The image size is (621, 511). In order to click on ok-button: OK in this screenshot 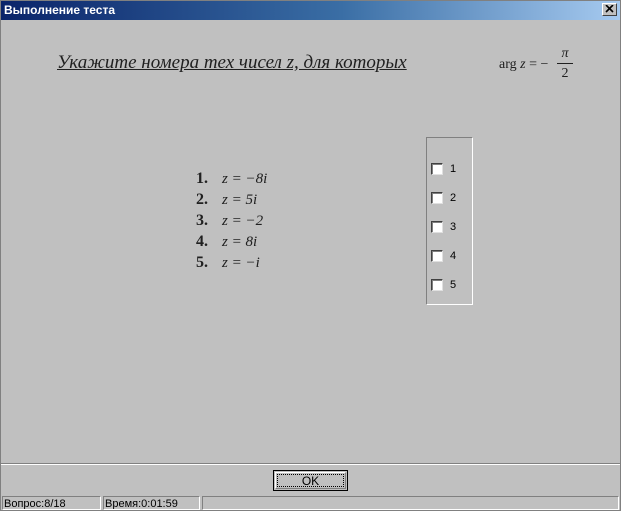, I will do `click(310, 480)`.